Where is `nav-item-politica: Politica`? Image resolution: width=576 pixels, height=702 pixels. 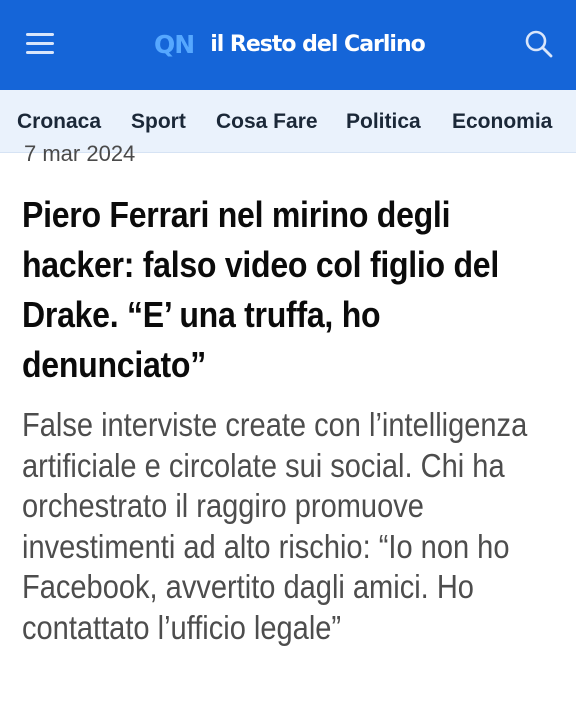
nav-item-politica: Politica is located at coordinates (383, 122).